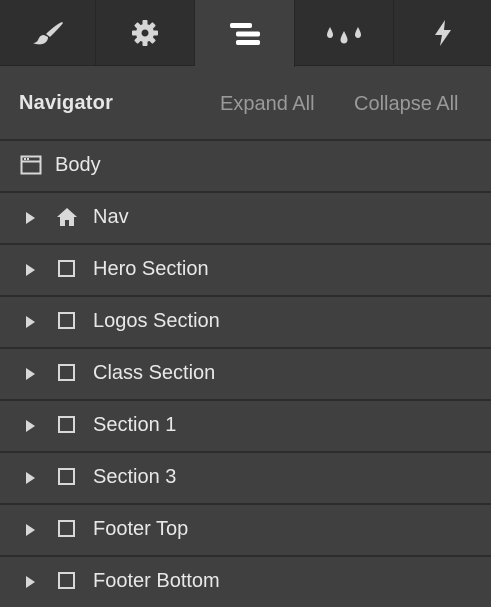  I want to click on navigator-header: Navigator Expand All Collapse All, so click(245, 103).